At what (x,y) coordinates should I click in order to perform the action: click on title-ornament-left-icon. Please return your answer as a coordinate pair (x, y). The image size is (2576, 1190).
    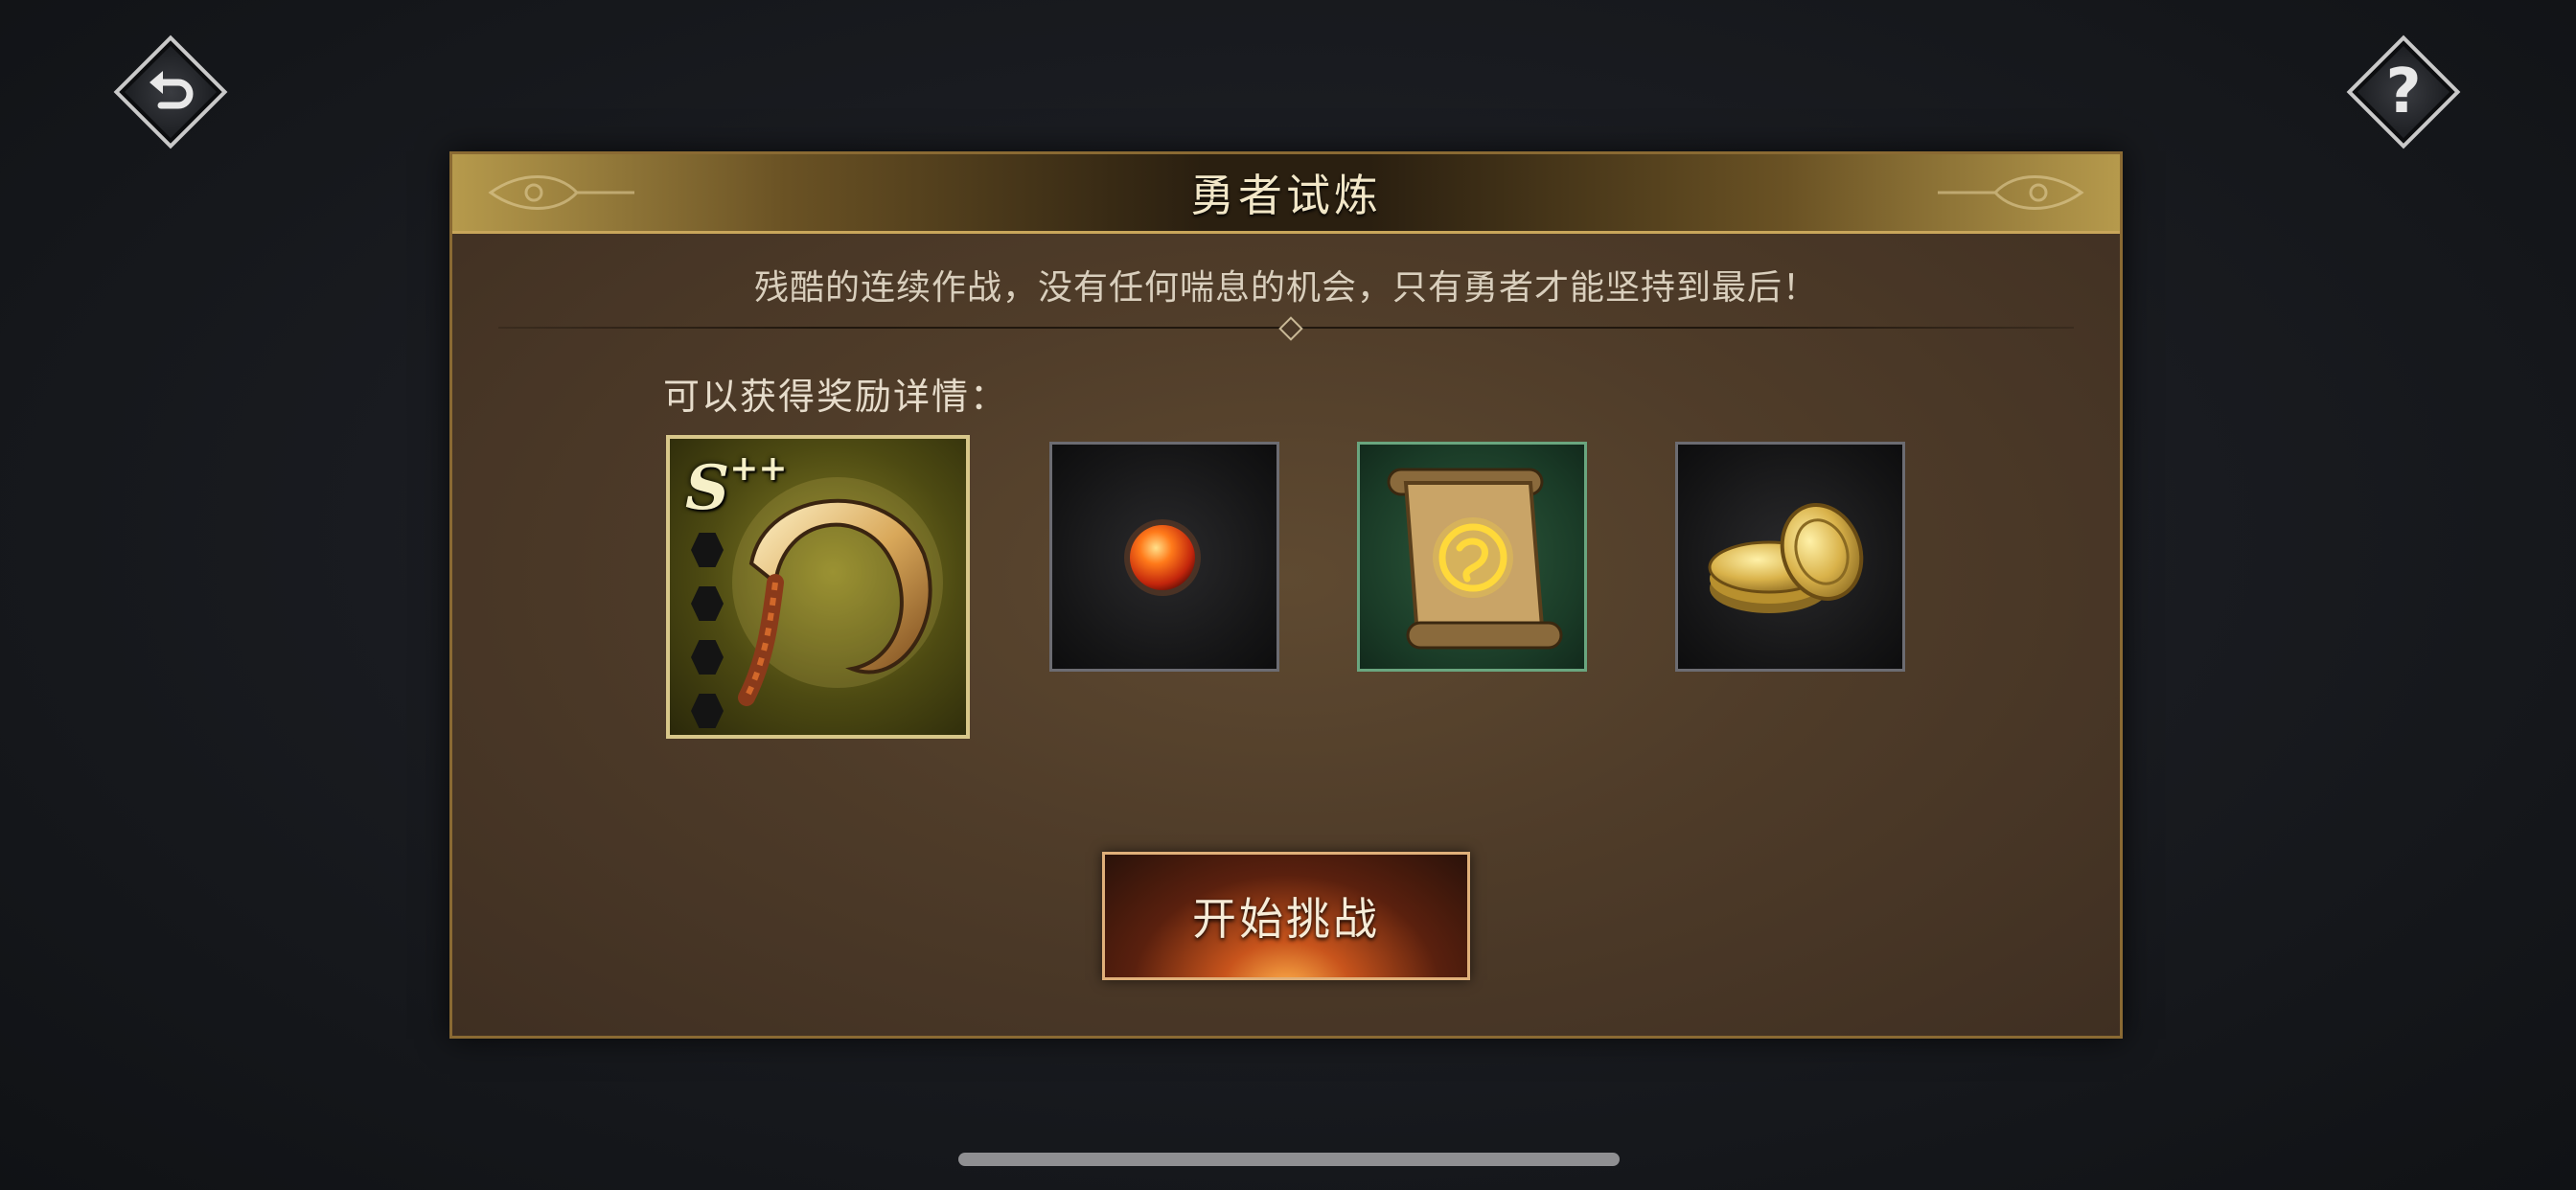
    Looking at the image, I should click on (561, 193).